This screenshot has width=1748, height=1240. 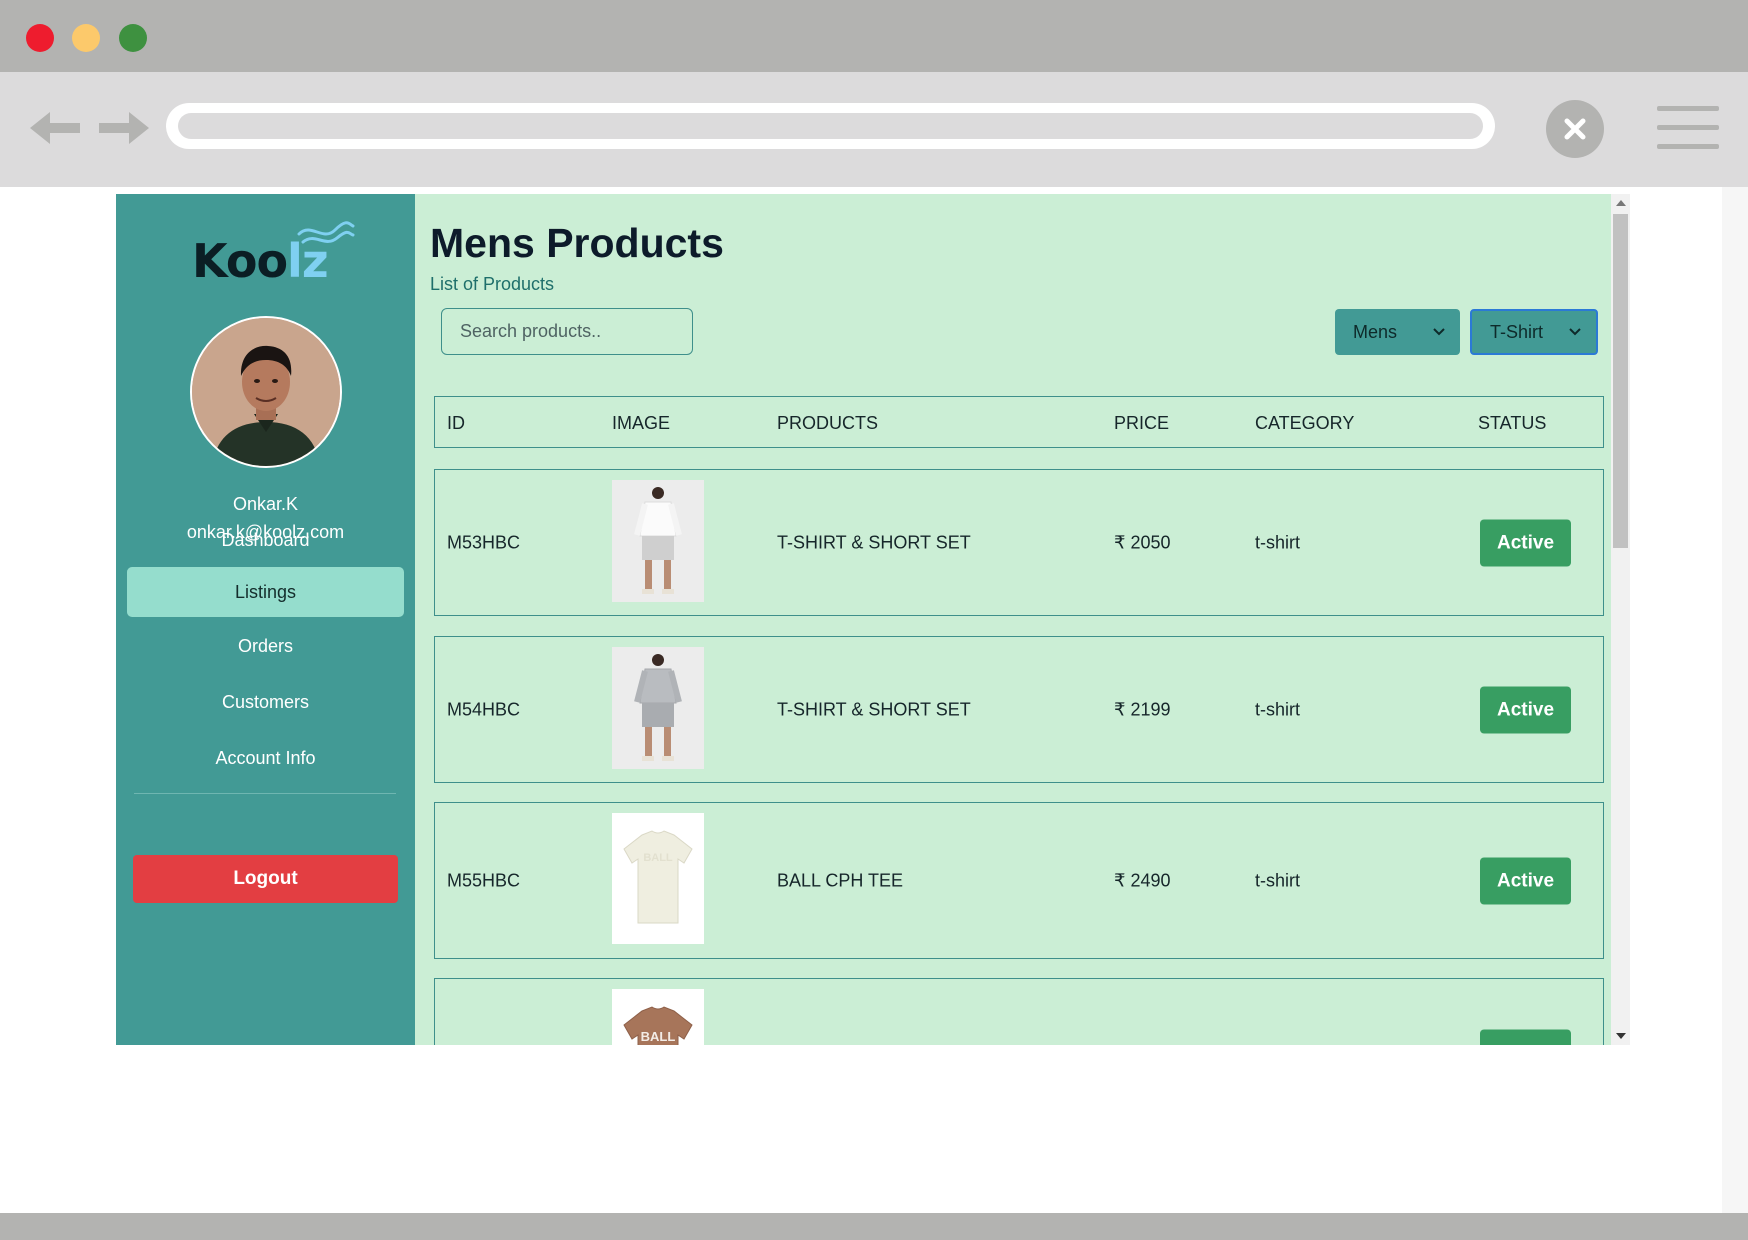 What do you see at coordinates (840, 880) in the screenshot?
I see `product-name: BALL CPH TEE` at bounding box center [840, 880].